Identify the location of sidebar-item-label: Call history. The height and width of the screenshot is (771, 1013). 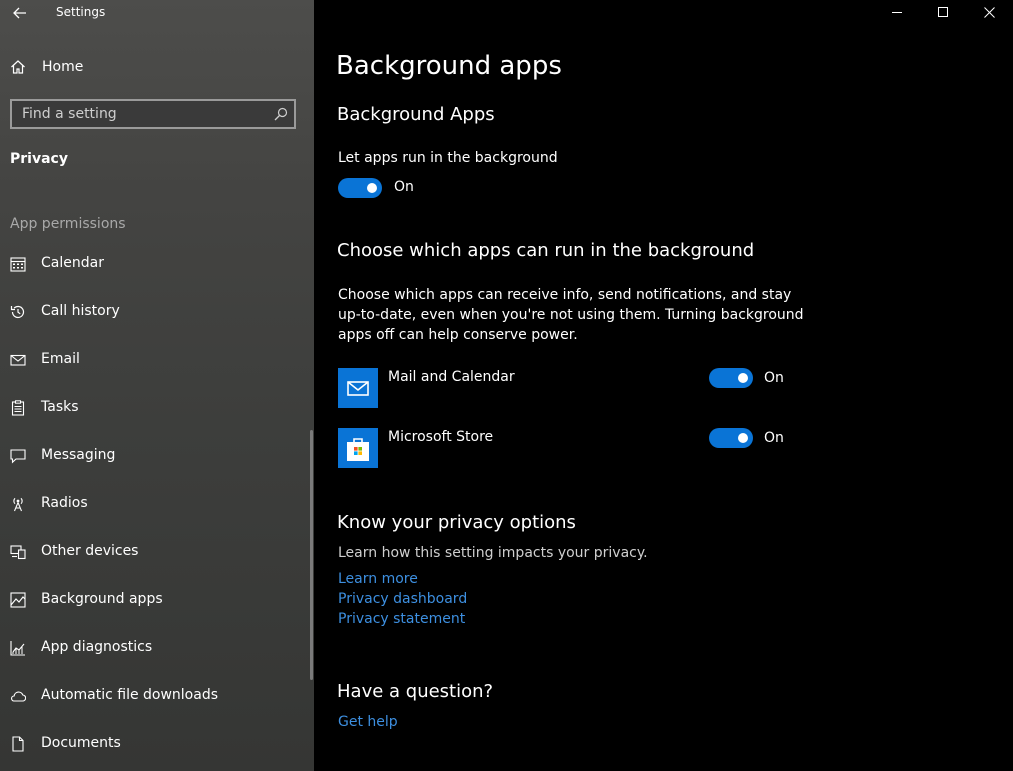
(80, 311).